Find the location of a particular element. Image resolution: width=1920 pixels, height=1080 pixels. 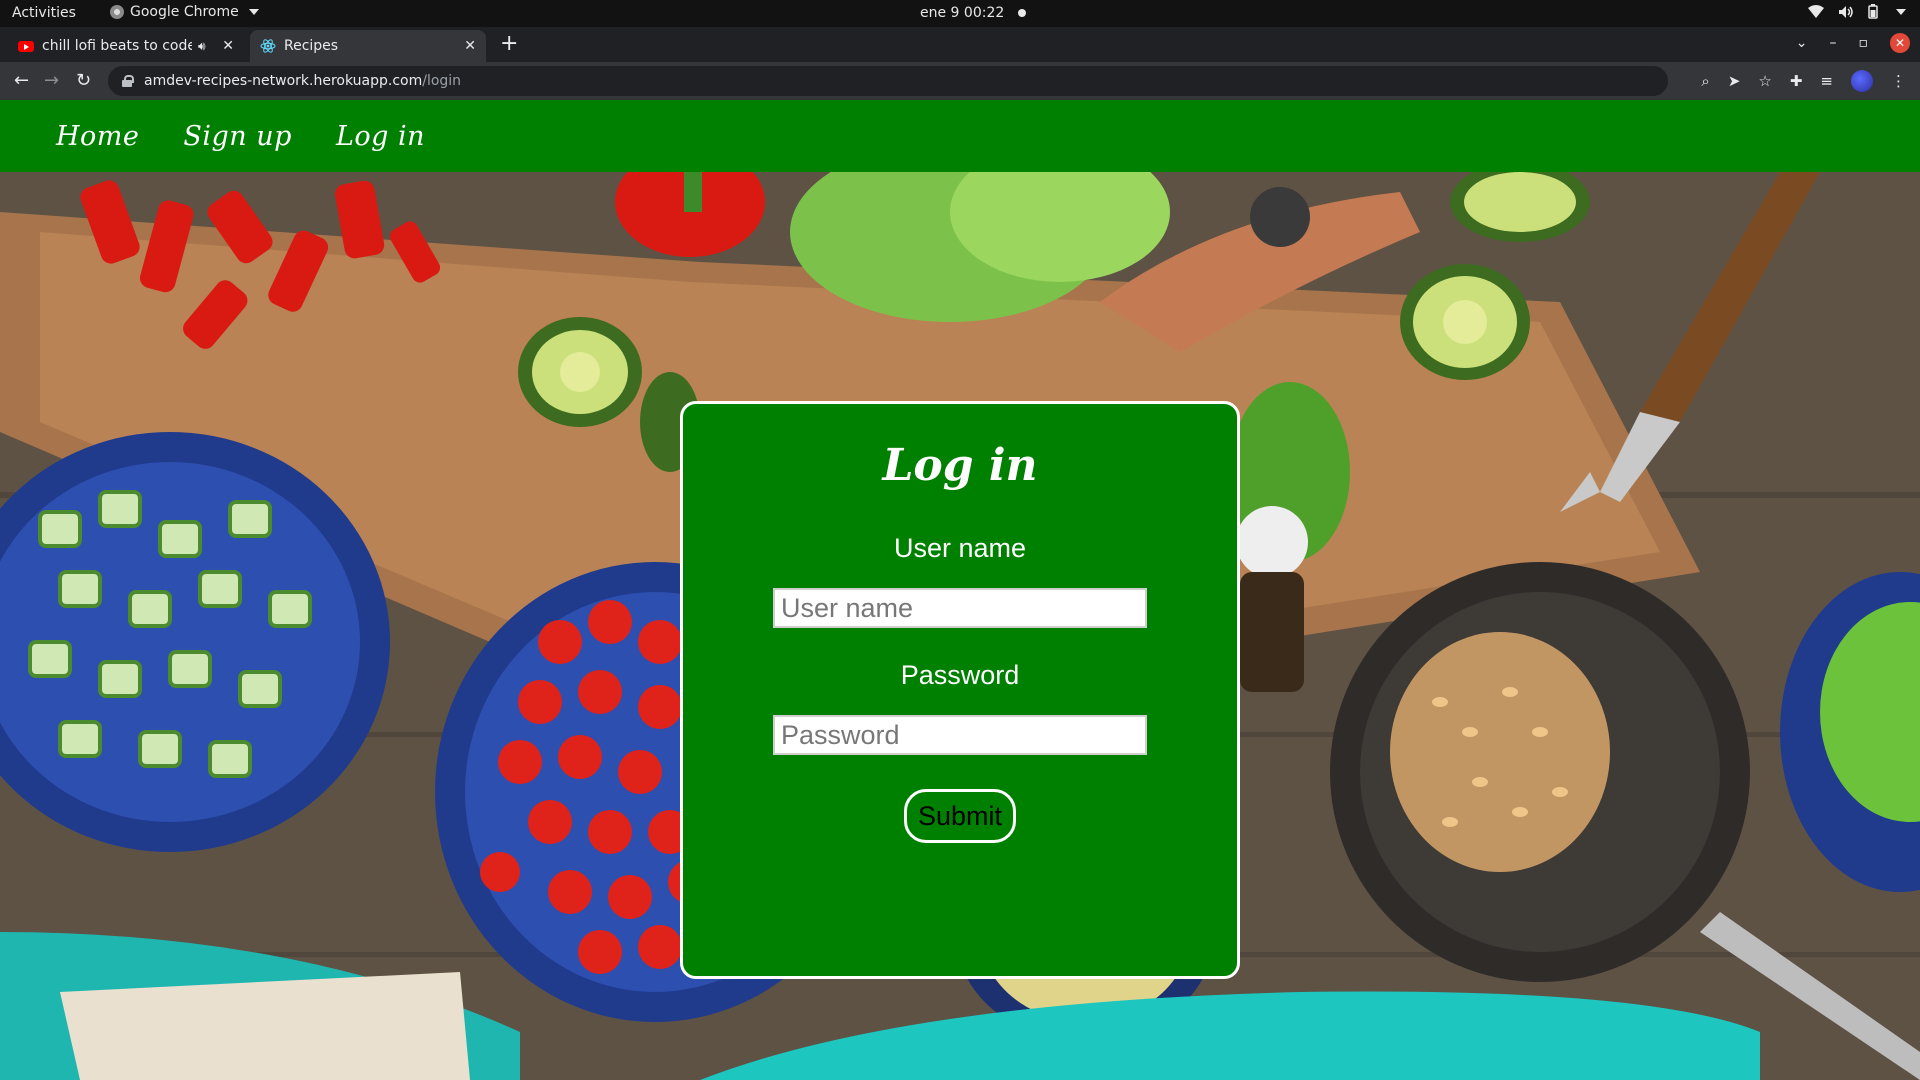

tab-lofi: chill lofi beats to code 🔊︎ ✕ is located at coordinates (126, 46).